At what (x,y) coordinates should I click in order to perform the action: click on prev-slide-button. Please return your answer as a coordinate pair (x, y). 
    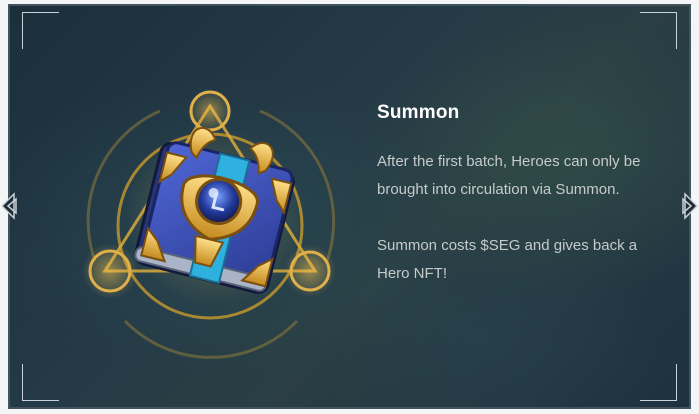
    Looking at the image, I should click on (11, 206).